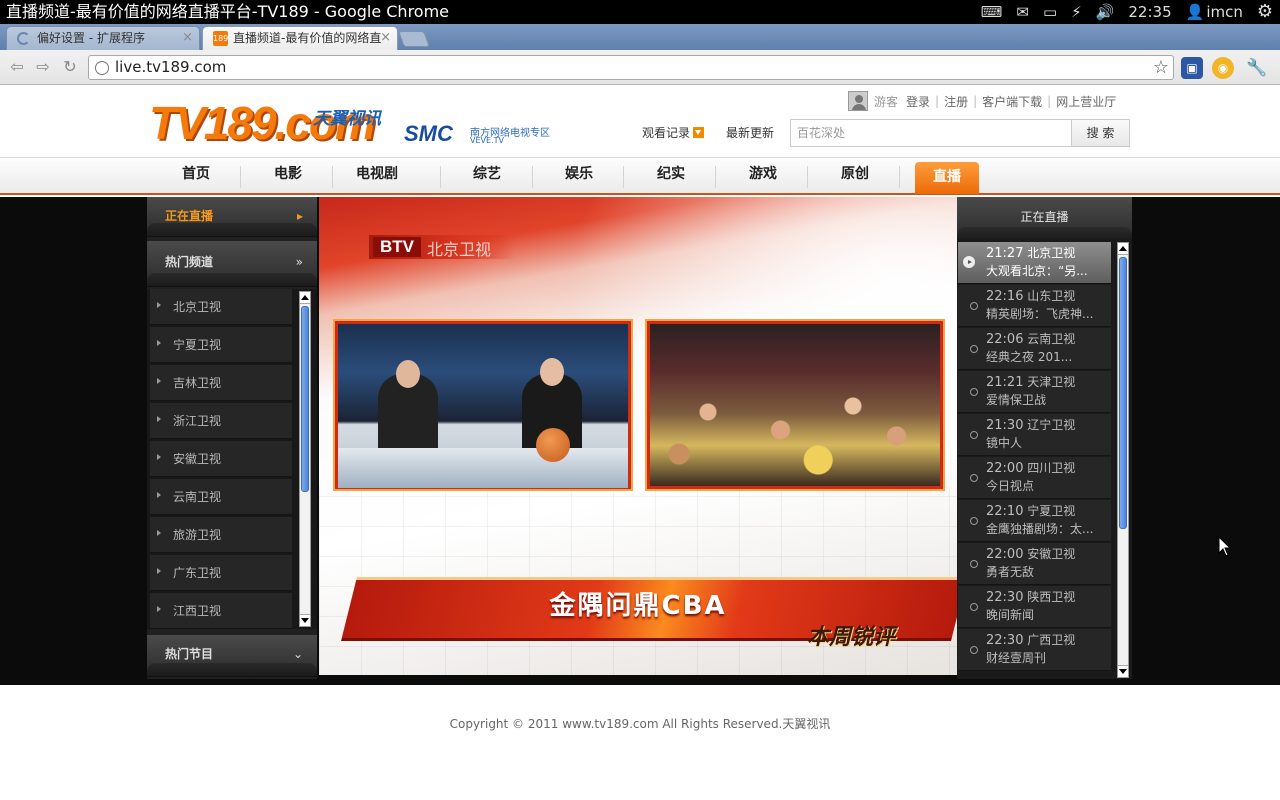  Describe the element at coordinates (232, 229) in the screenshot. I see `tab-edge` at that location.